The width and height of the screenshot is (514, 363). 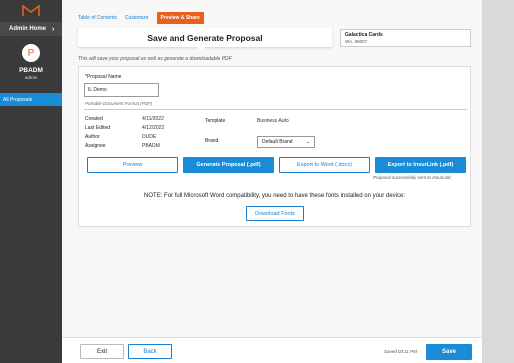 What do you see at coordinates (95, 146) in the screenshot?
I see `assignee-label: Assignee` at bounding box center [95, 146].